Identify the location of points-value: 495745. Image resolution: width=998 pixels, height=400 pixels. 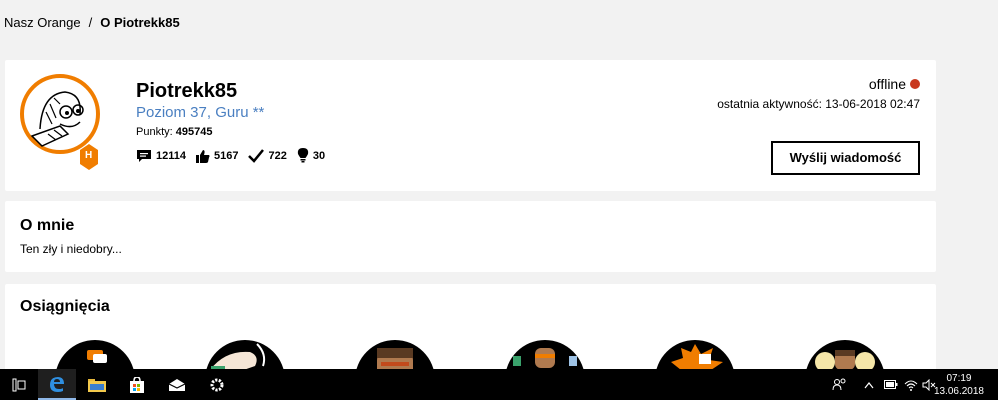
(194, 132).